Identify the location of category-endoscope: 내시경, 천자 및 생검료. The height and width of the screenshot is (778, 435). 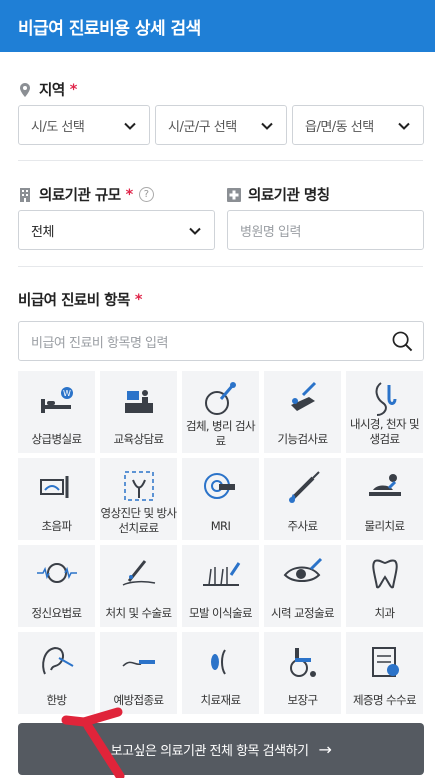
(384, 412).